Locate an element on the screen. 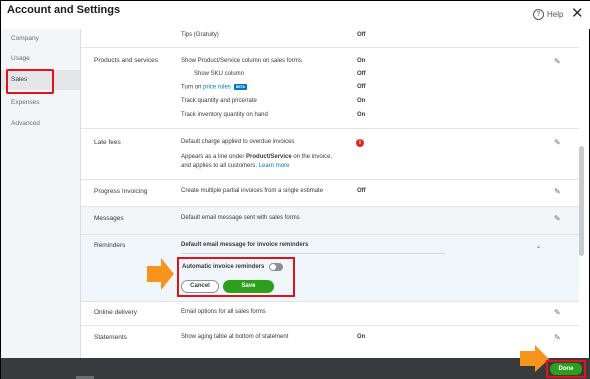  scrollbar is located at coordinates (581, 201).